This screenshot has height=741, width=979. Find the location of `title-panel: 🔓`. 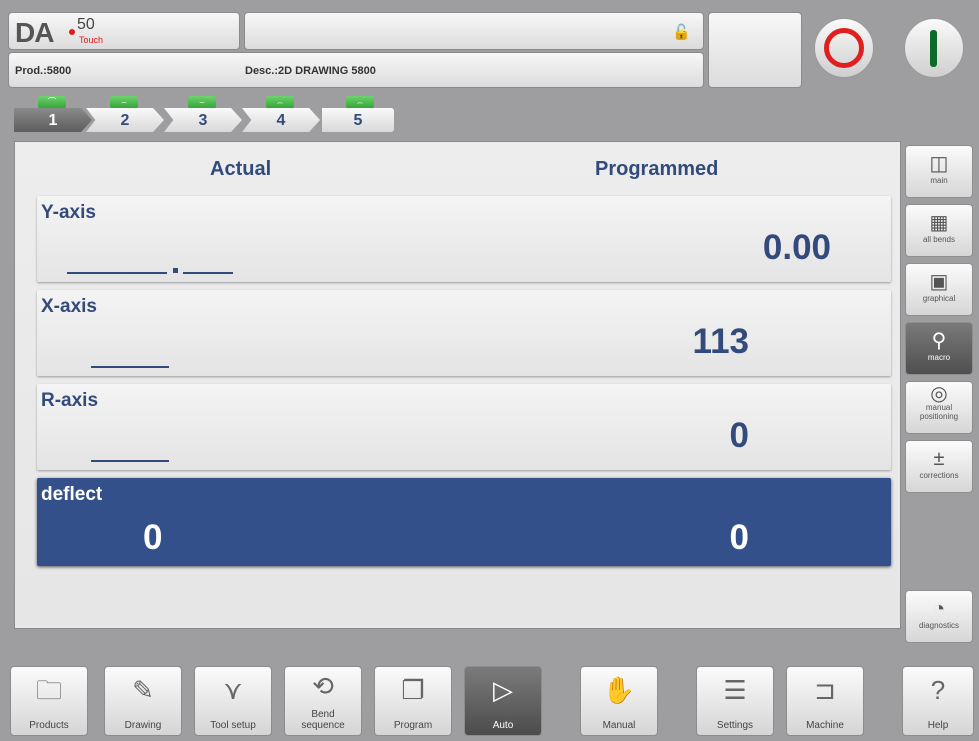

title-panel: 🔓 is located at coordinates (474, 31).